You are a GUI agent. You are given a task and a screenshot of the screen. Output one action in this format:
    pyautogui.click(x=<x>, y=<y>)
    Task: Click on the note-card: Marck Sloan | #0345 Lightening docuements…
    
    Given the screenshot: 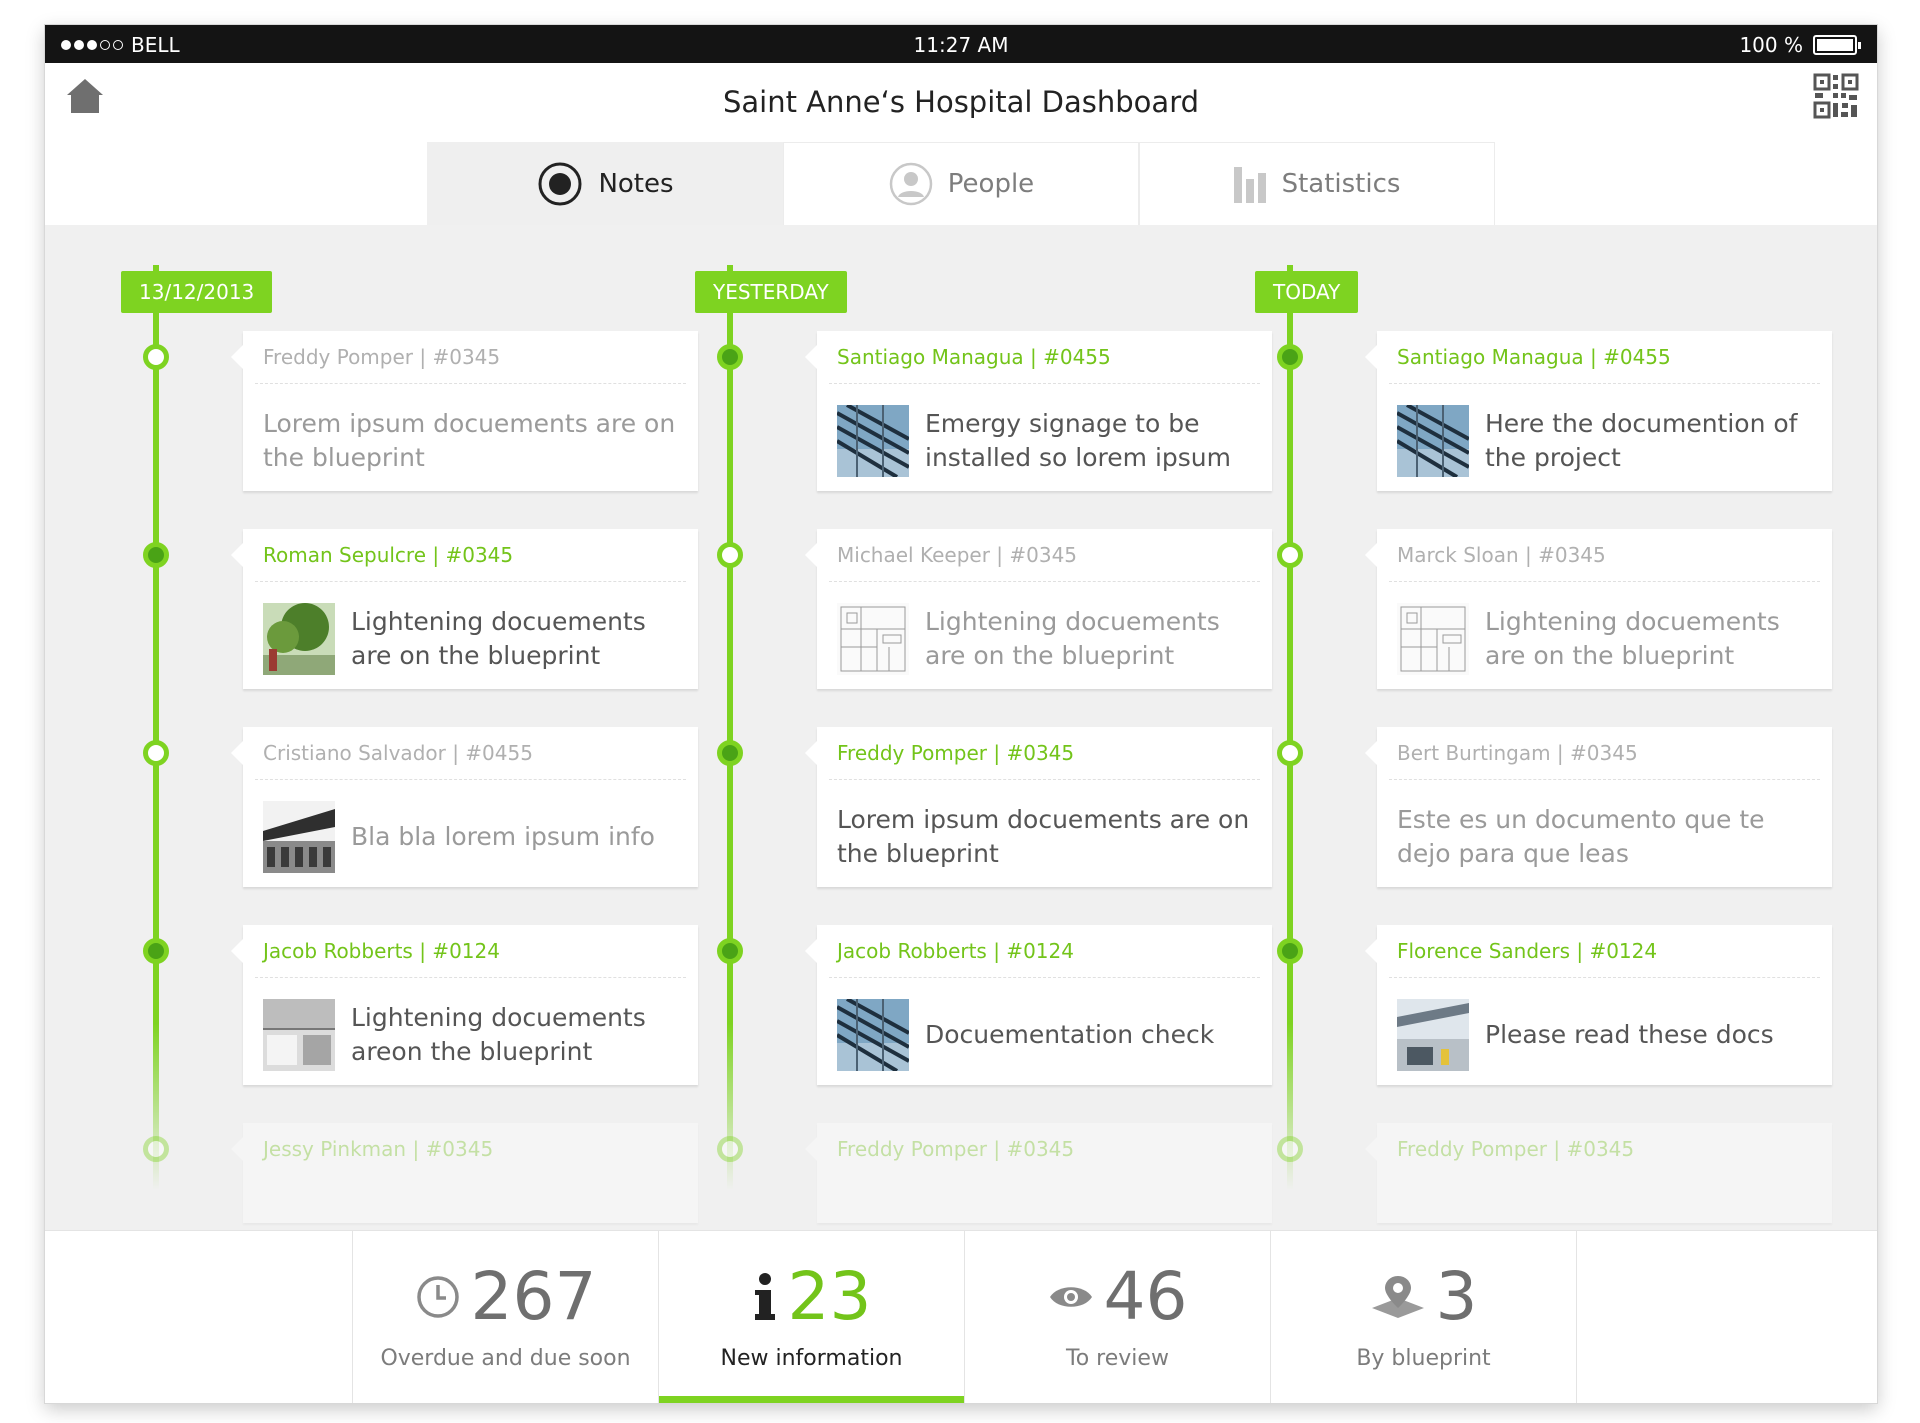 What is the action you would take?
    pyautogui.click(x=1598, y=609)
    